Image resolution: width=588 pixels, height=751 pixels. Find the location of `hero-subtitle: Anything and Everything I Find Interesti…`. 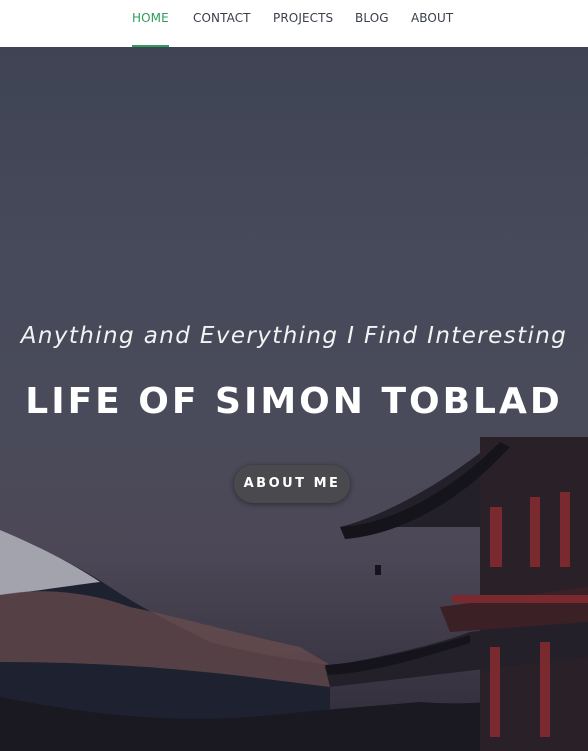

hero-subtitle: Anything and Everything I Find Interesti… is located at coordinates (294, 336).